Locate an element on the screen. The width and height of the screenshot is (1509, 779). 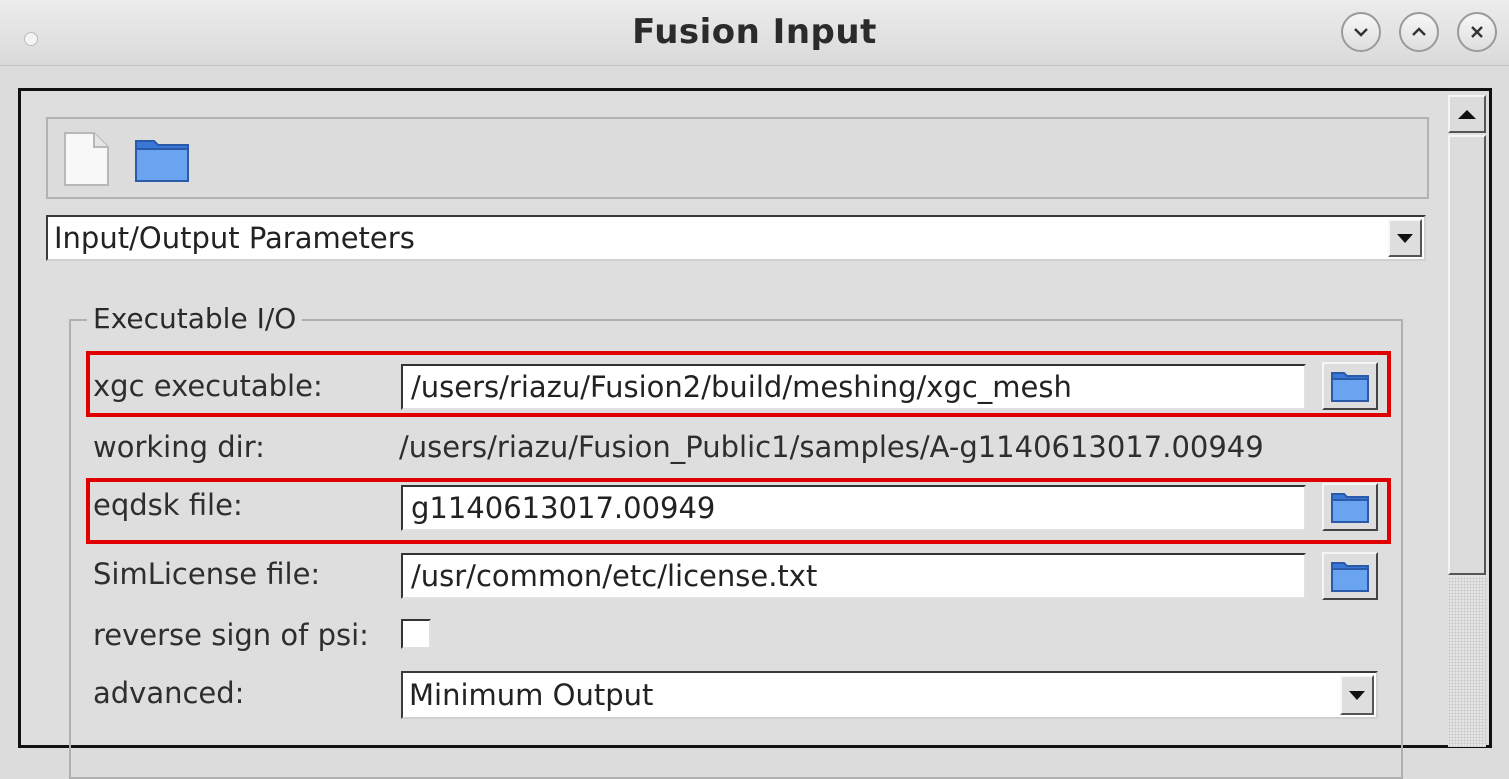
eqdsk-file-browse-button is located at coordinates (1350, 507).